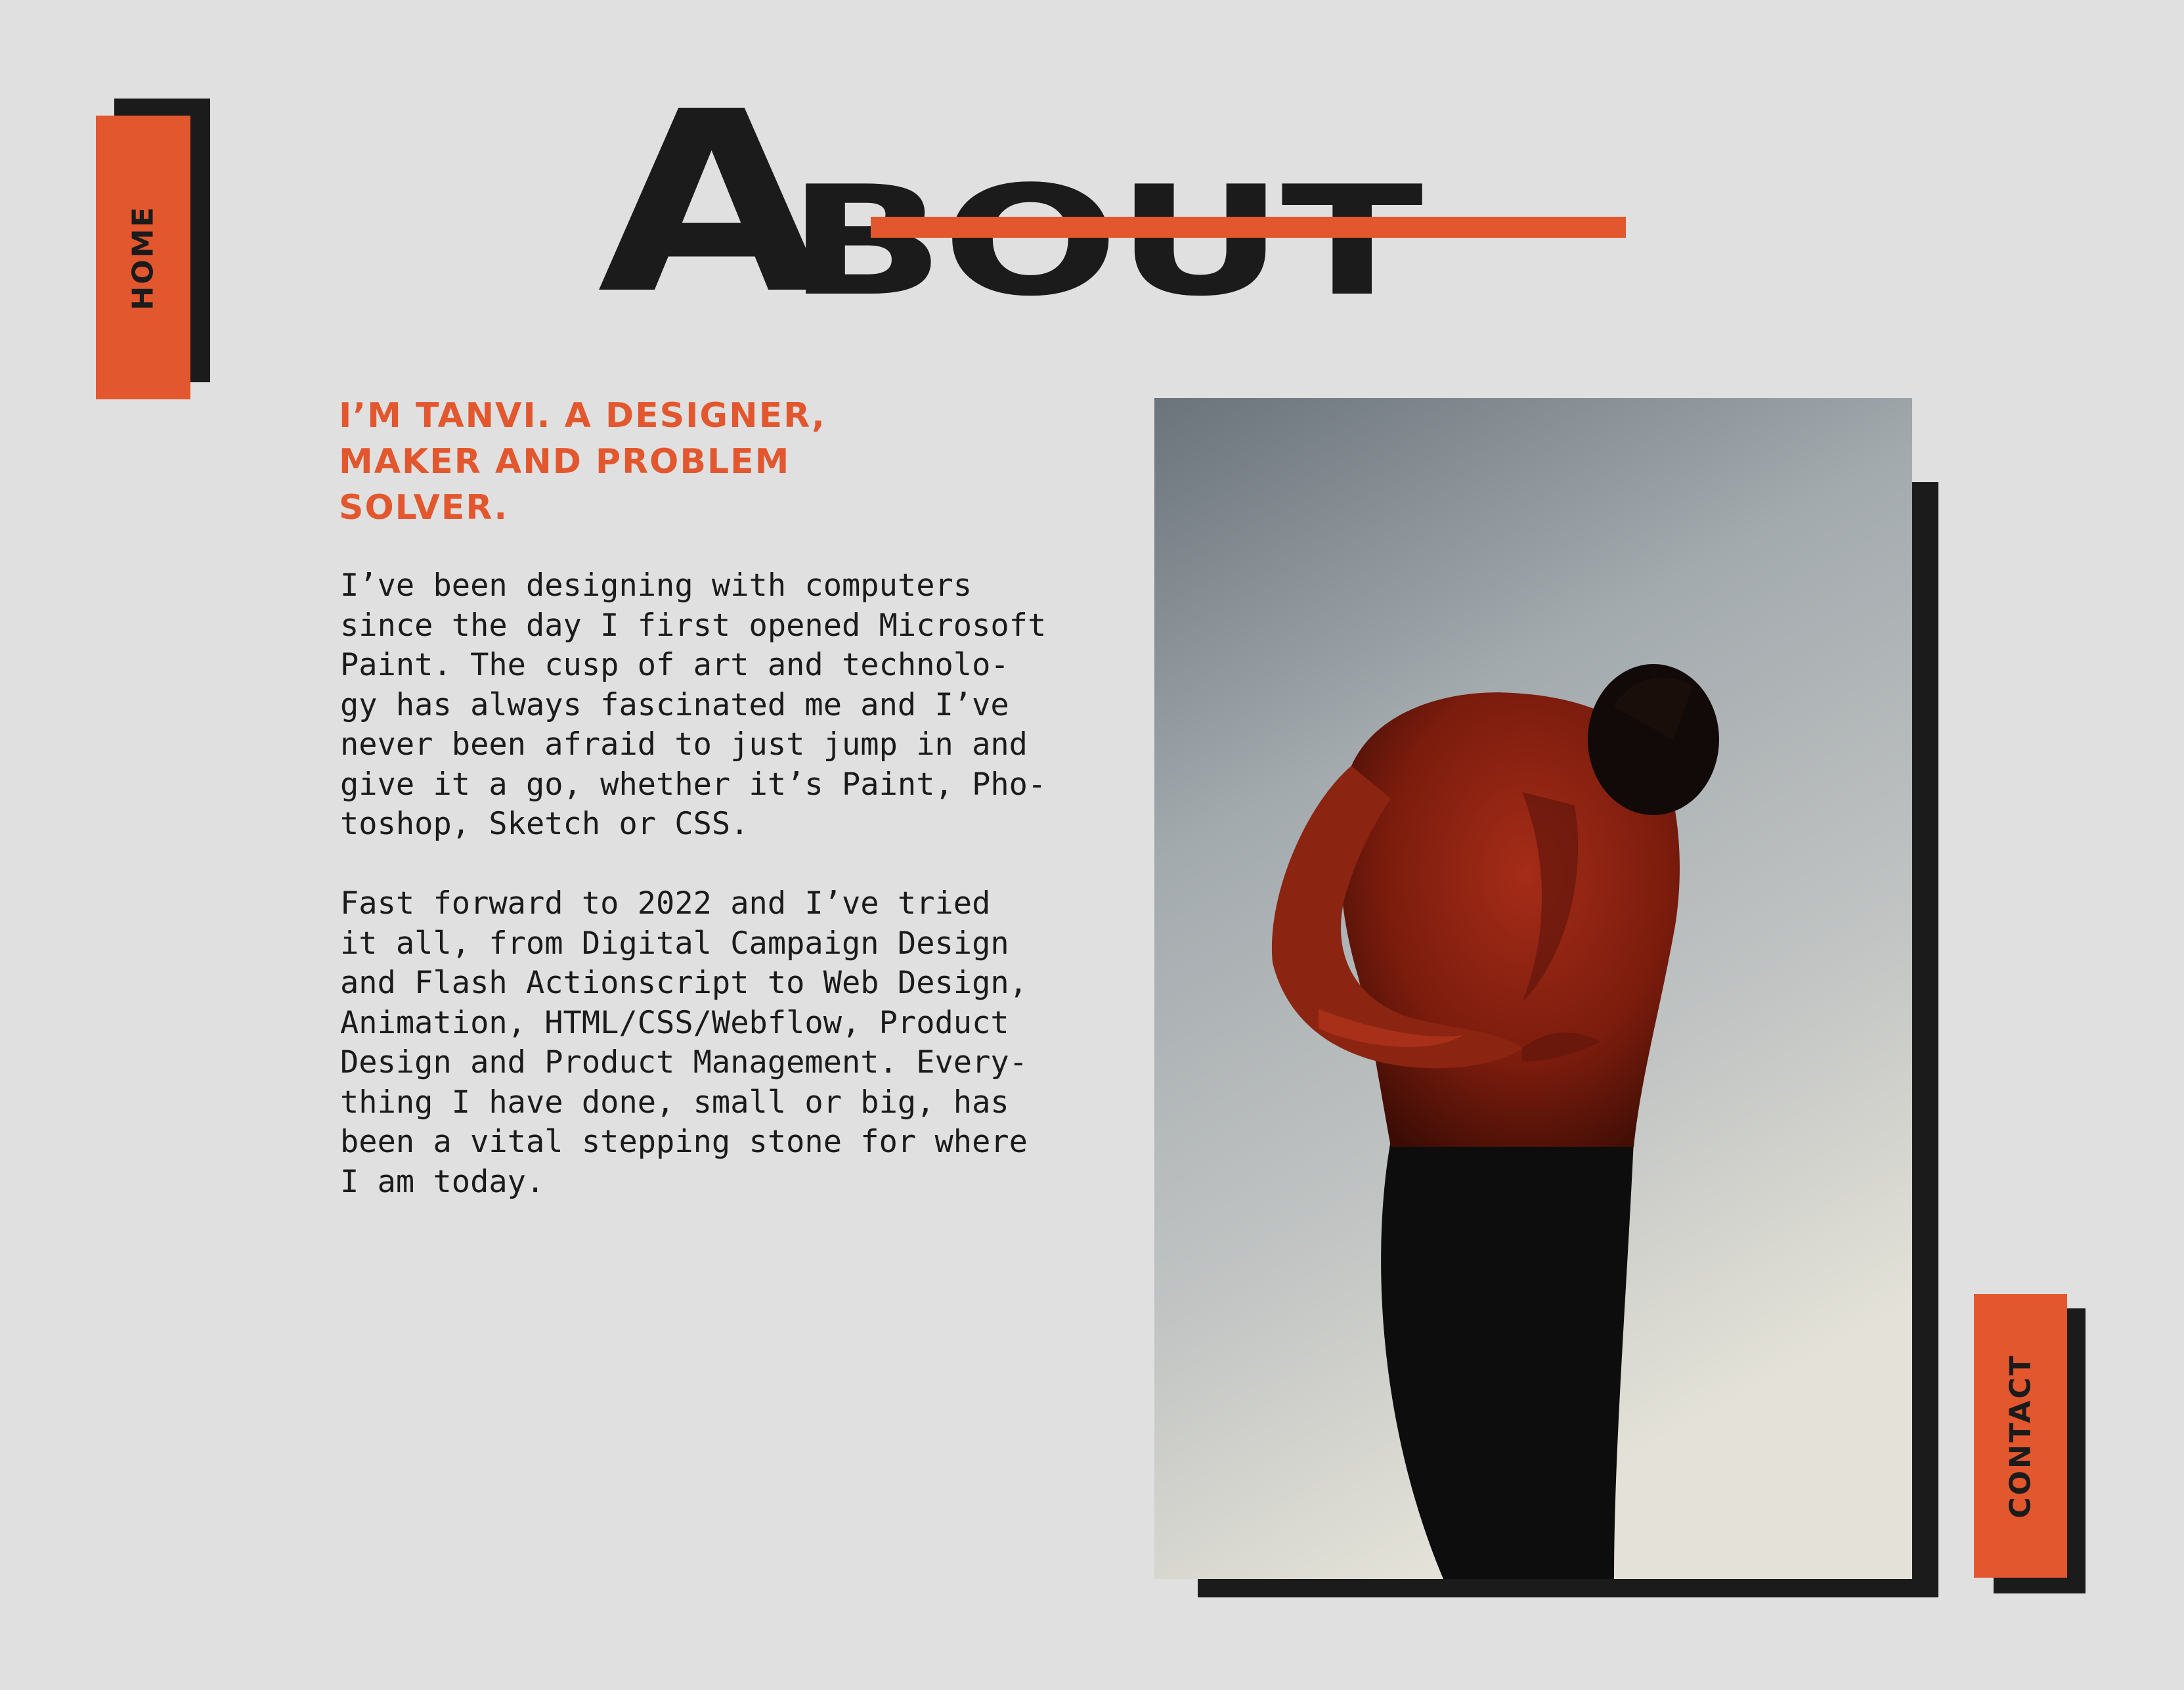 The width and height of the screenshot is (2184, 1690). Describe the element at coordinates (1105, 242) in the screenshot. I see `page-title-rest: BOUT` at that location.